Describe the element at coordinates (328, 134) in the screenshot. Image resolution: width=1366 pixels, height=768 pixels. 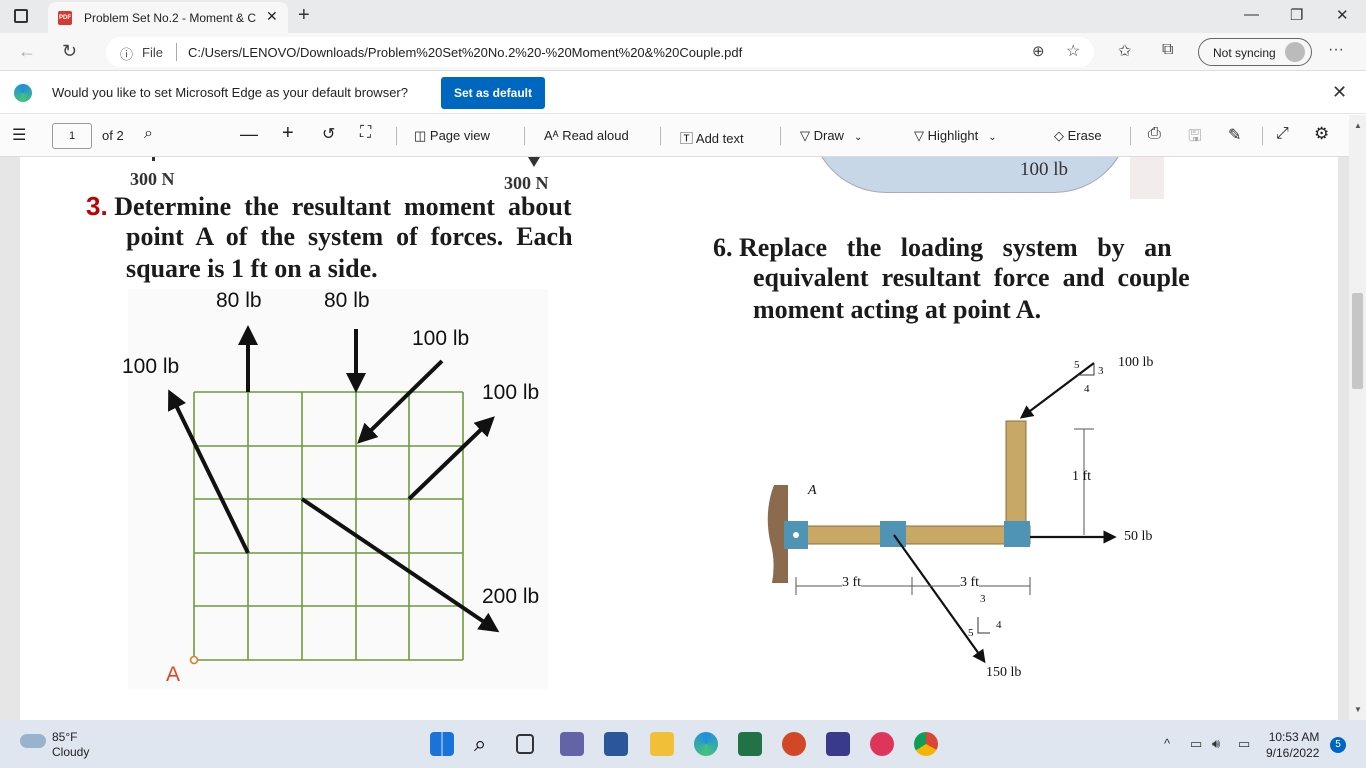
I see `rotate-icon: ↺` at that location.